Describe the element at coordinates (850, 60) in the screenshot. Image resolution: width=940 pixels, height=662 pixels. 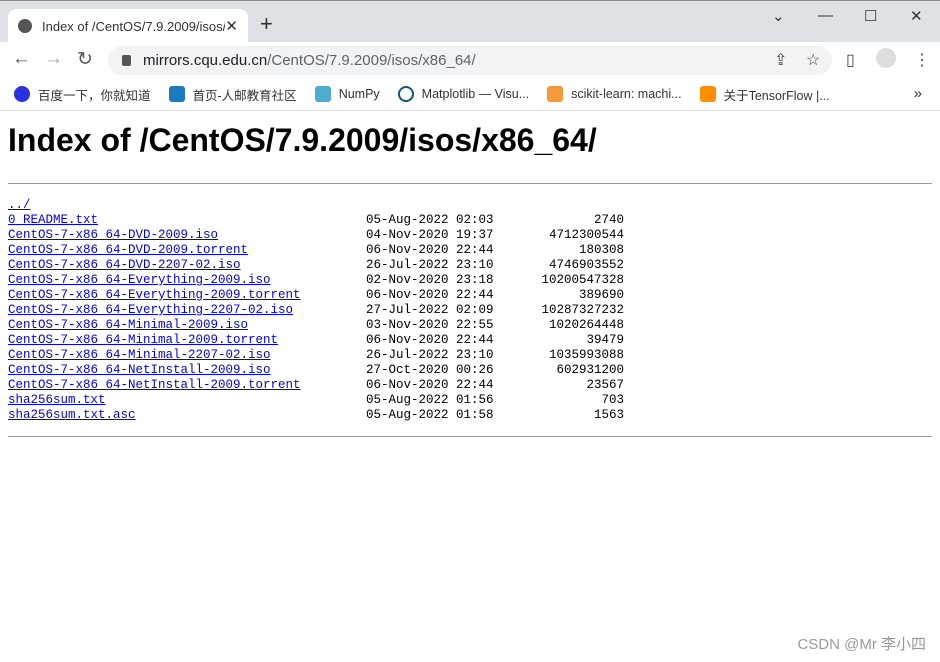
I see `side-panel-icon: ▯` at that location.